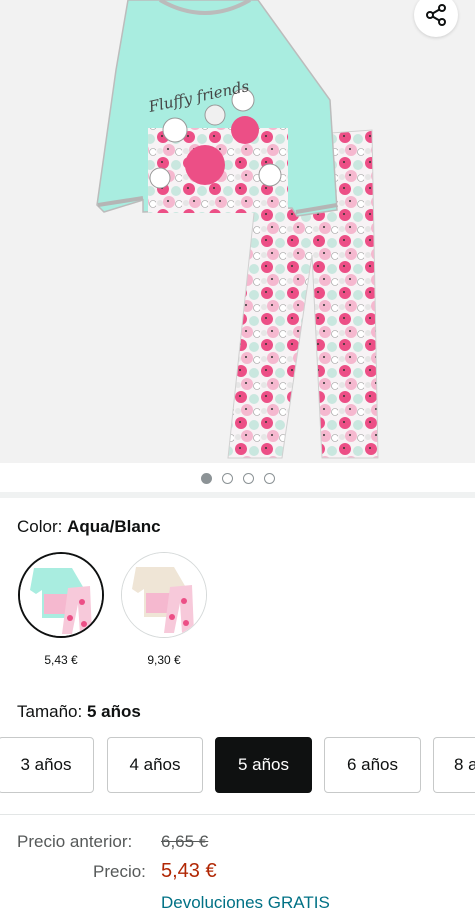  What do you see at coordinates (113, 711) in the screenshot?
I see `size-selected-value: 5 años` at bounding box center [113, 711].